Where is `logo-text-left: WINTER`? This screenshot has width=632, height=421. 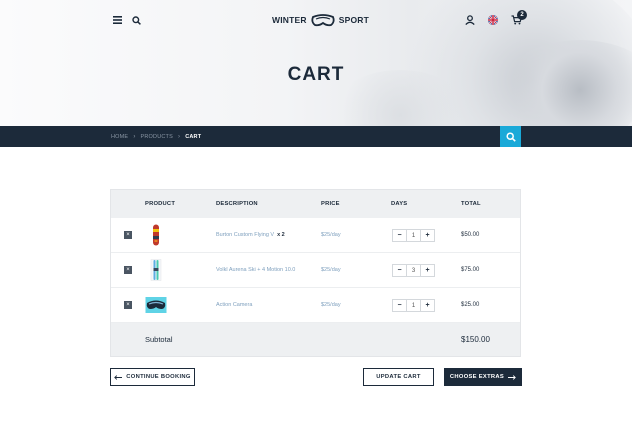
logo-text-left: WINTER is located at coordinates (289, 20).